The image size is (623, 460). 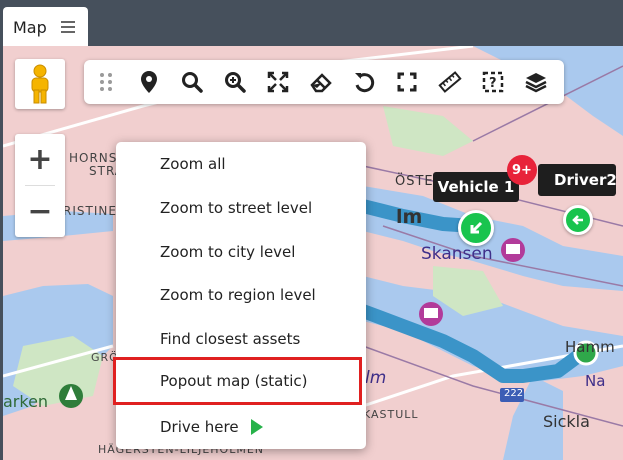 I want to click on menu-item-zoom-region: Zoom to region level, so click(x=241, y=295).